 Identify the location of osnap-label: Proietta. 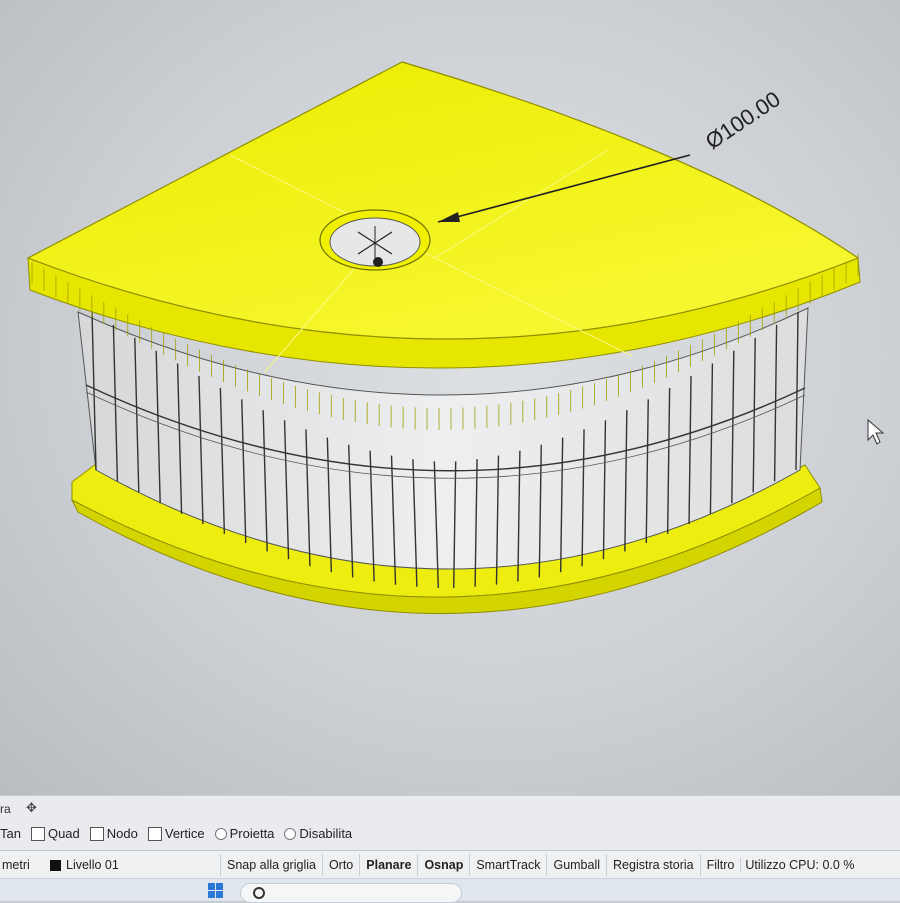
(252, 833).